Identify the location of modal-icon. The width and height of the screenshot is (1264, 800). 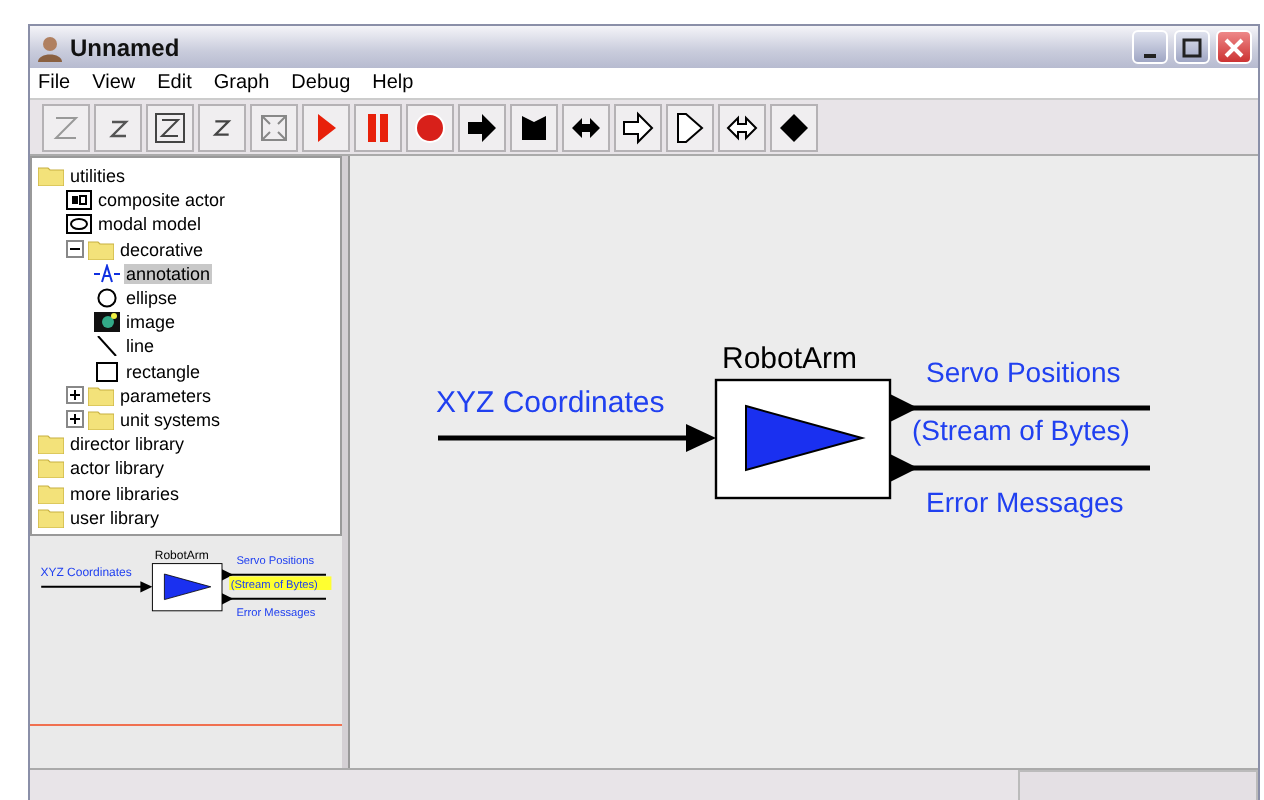
(79, 224).